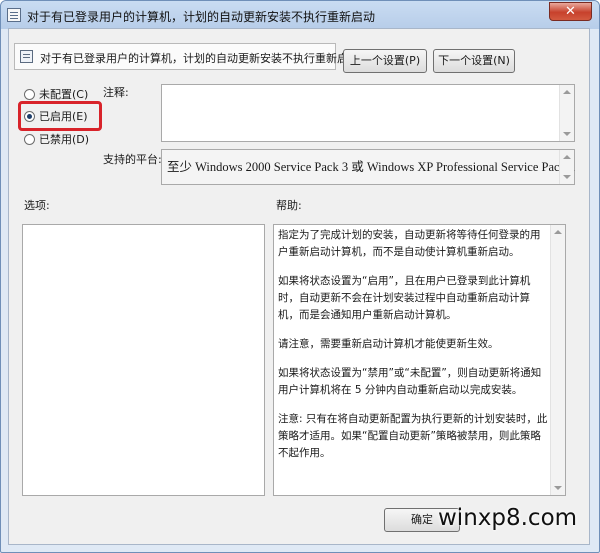 The width and height of the screenshot is (600, 553). Describe the element at coordinates (388, 344) in the screenshot. I see `help-paragraph: 请注意，需要重新启动计算机才能使更新生效。` at that location.